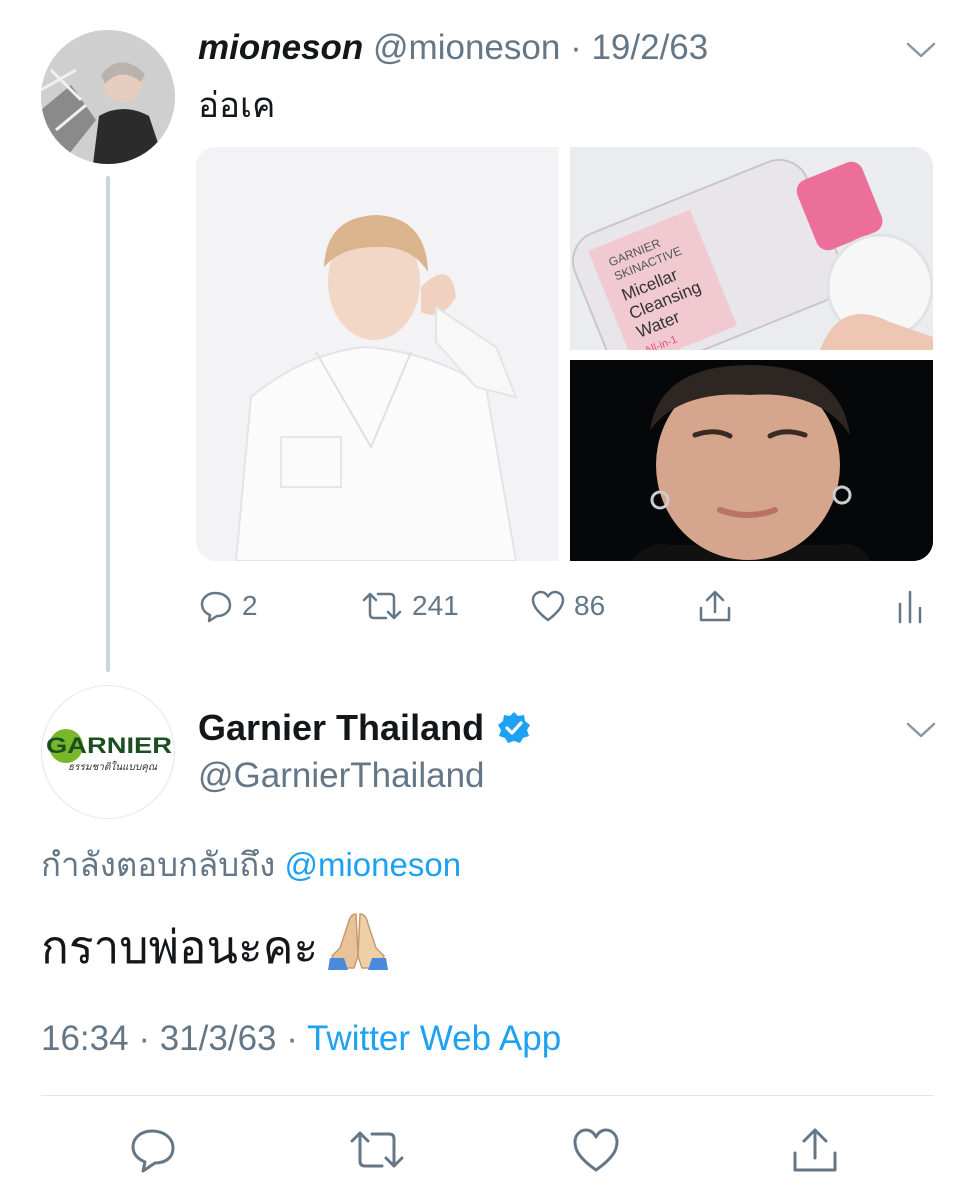 This screenshot has height=1200, width=975. I want to click on retweet-count: 241, so click(435, 605).